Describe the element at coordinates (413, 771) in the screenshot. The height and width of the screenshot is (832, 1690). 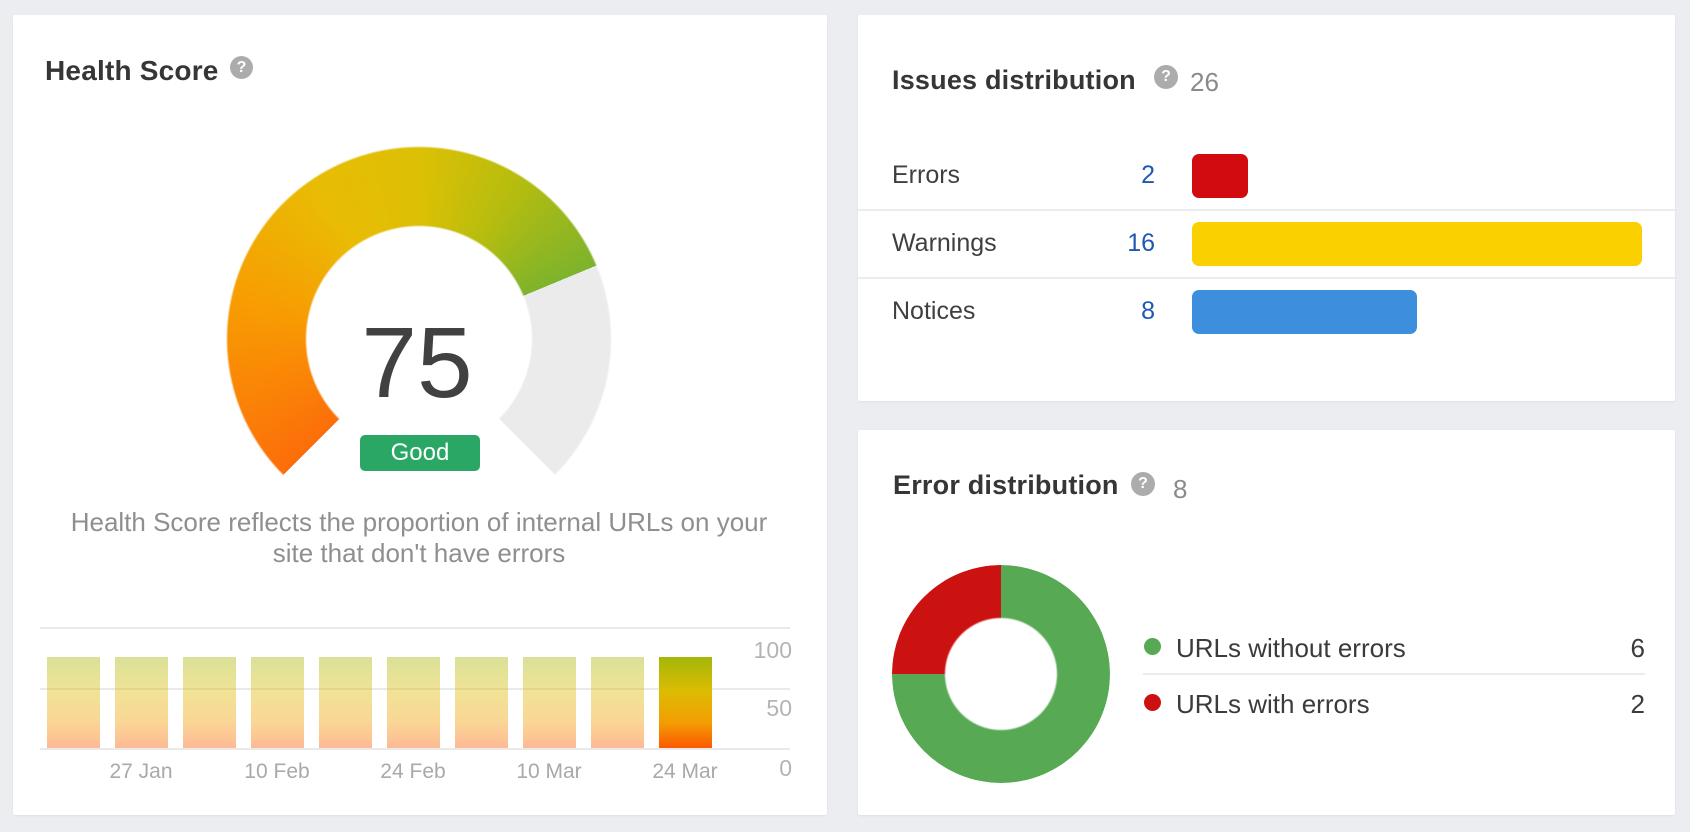
I see `x-axis-tick: 24 Feb` at that location.